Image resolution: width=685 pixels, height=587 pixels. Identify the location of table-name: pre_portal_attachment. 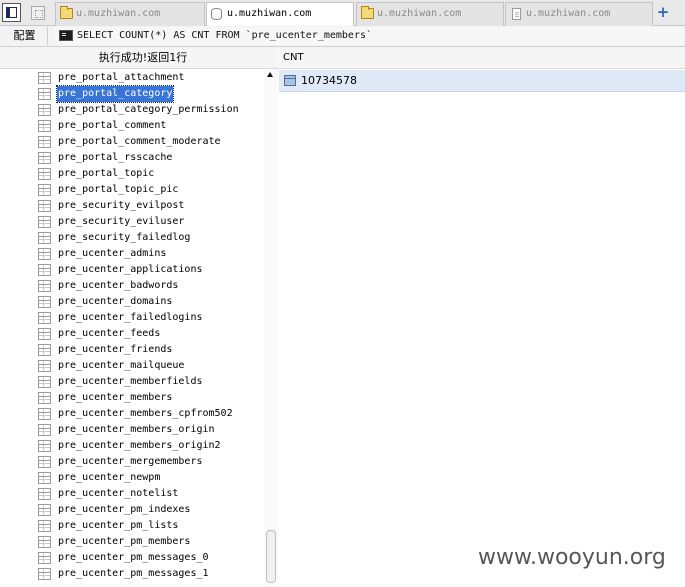
(121, 77).